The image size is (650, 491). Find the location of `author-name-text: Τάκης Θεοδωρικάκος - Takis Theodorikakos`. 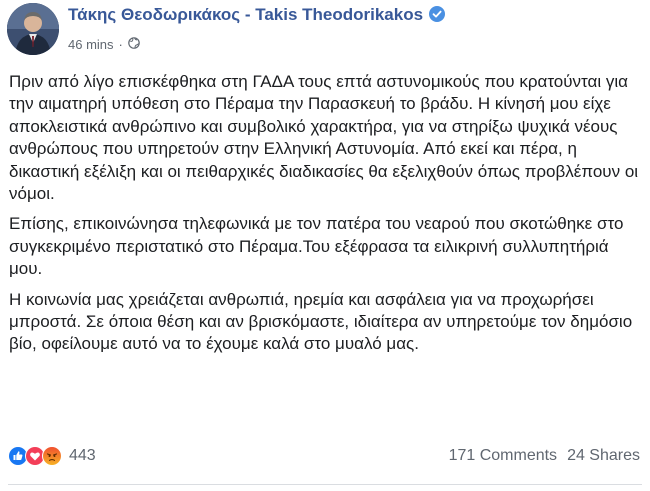

author-name-text: Τάκης Θεοδωρικάκος - Takis Theodorikakos is located at coordinates (245, 14).